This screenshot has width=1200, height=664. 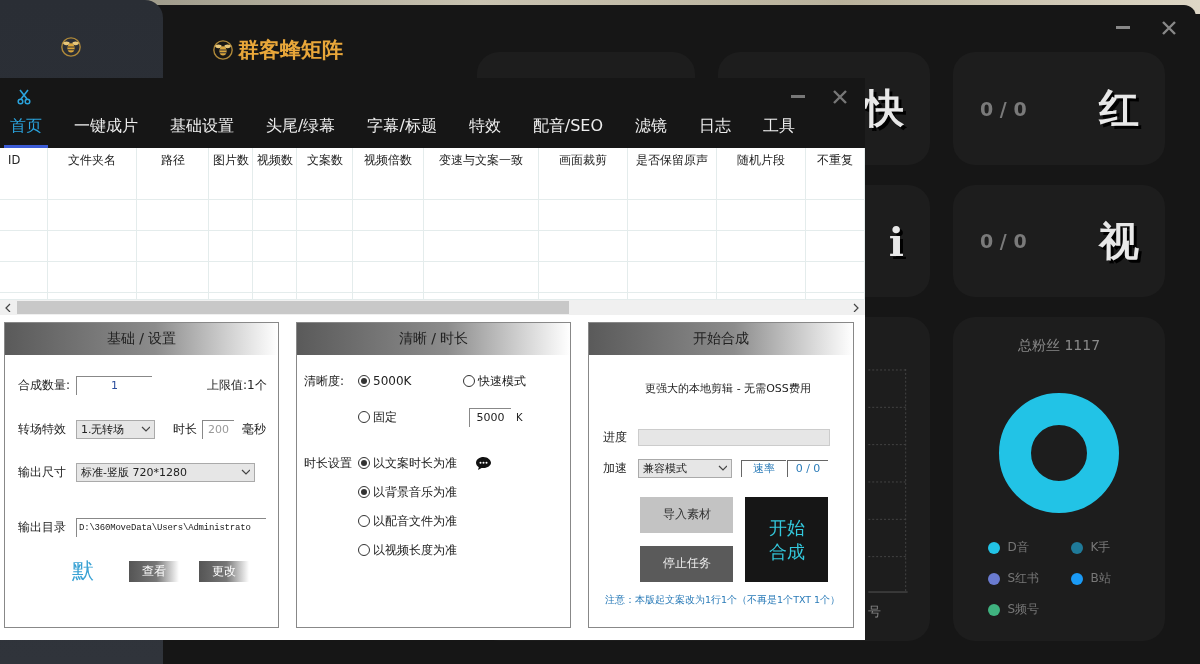 What do you see at coordinates (171, 527) in the screenshot?
I see `output-dir-input: D:\360MoveData\Users\Administrato` at bounding box center [171, 527].